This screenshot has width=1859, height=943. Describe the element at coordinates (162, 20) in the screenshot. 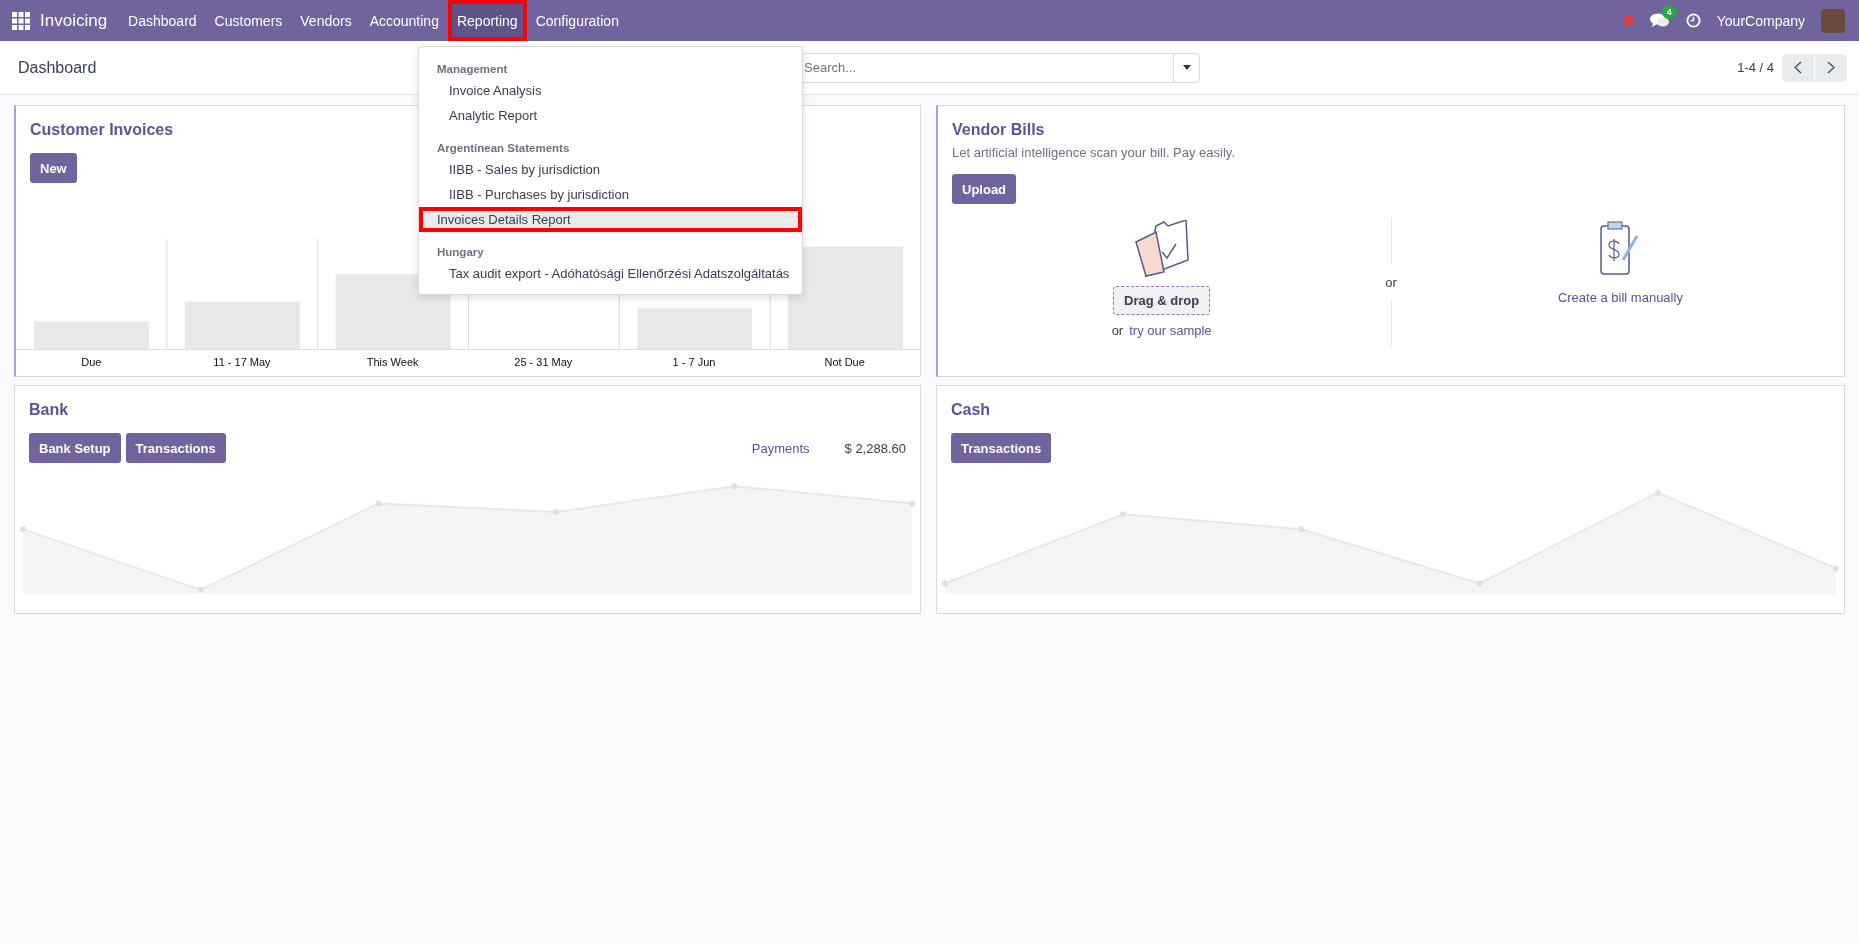

I see `nav-menu-item: Dashboard` at that location.